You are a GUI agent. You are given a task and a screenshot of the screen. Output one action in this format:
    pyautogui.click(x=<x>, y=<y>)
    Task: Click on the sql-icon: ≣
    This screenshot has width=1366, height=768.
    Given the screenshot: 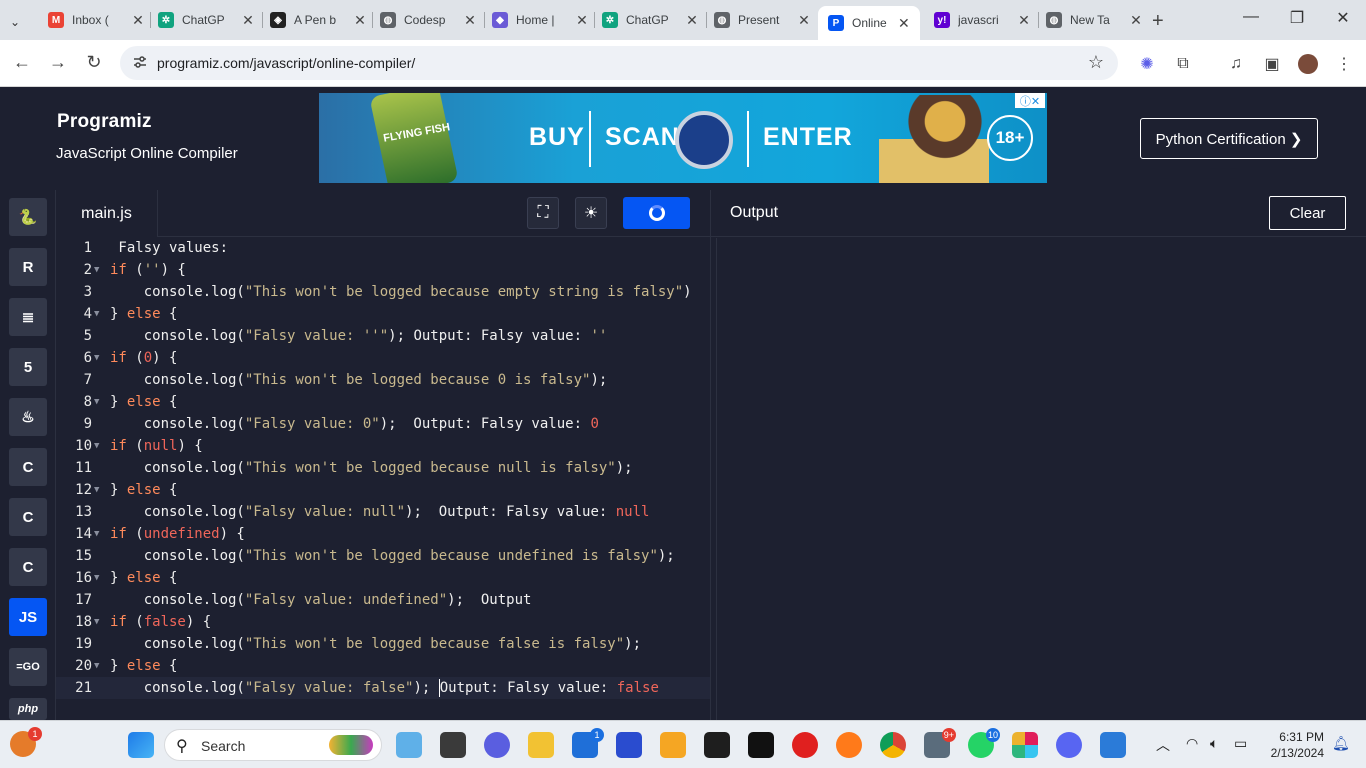 What is the action you would take?
    pyautogui.click(x=28, y=317)
    